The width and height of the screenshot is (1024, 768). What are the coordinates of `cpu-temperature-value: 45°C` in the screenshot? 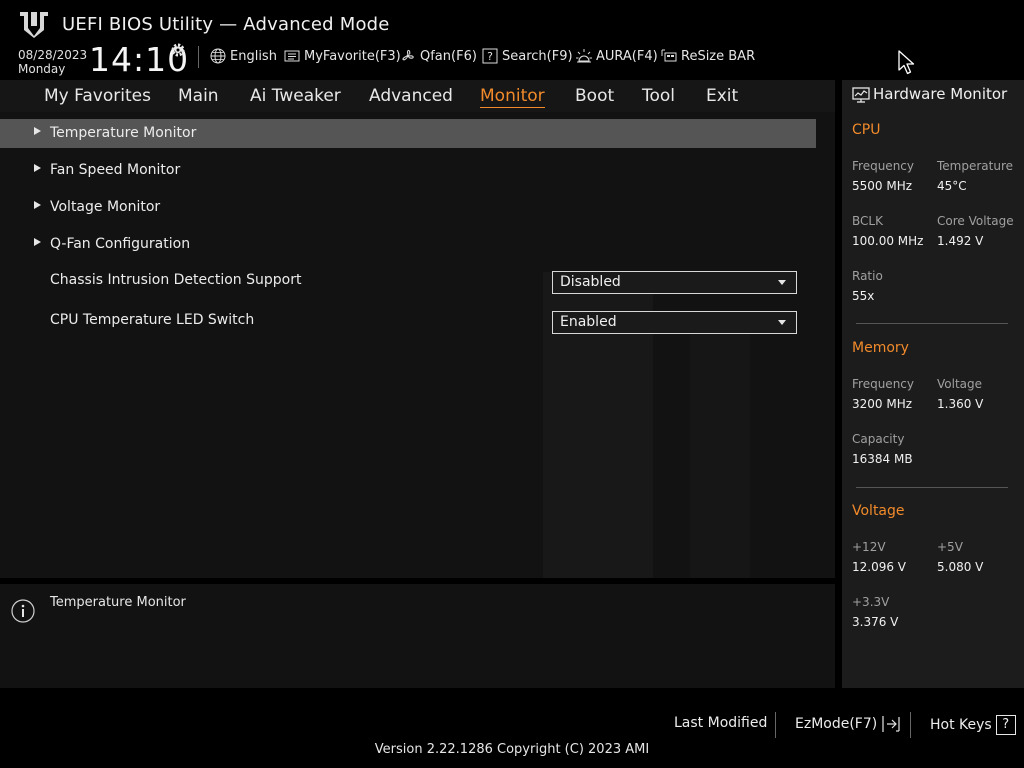 It's located at (952, 186).